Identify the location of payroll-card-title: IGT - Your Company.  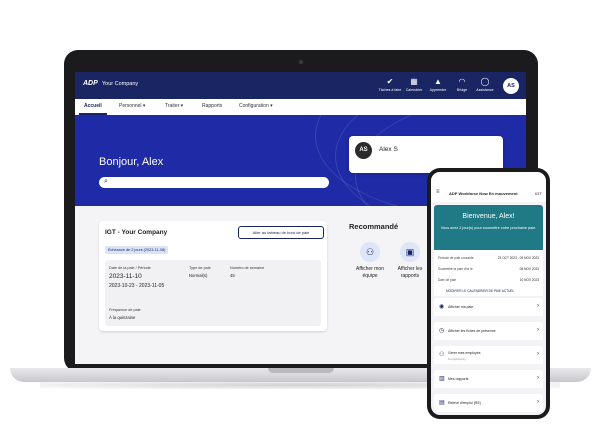
(136, 232).